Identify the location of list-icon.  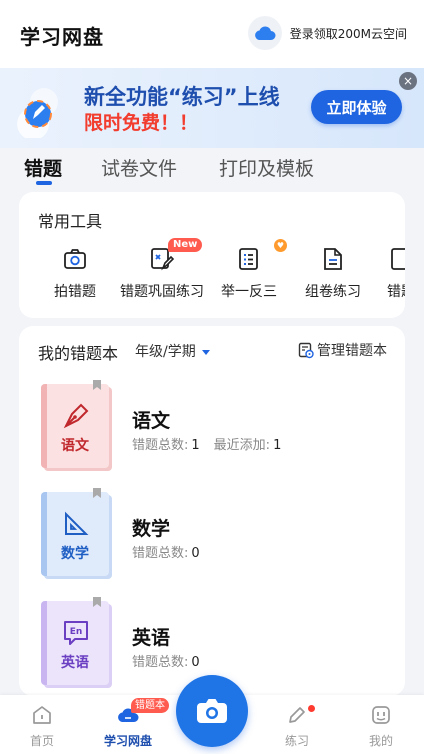
(248, 259).